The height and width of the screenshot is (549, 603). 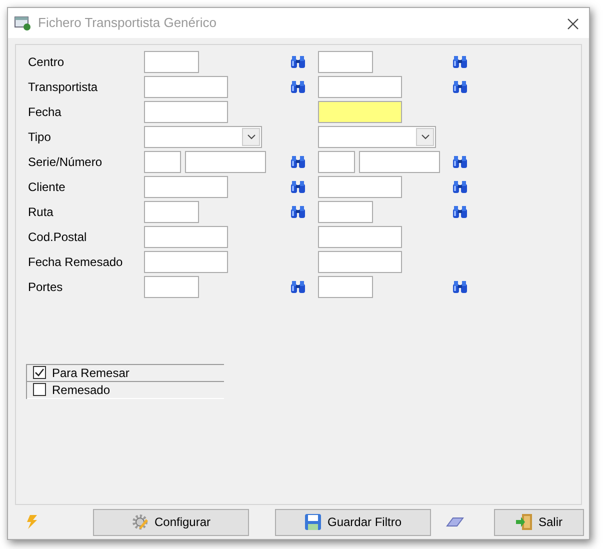 What do you see at coordinates (76, 263) in the screenshot?
I see `field-label: Fecha Remesado` at bounding box center [76, 263].